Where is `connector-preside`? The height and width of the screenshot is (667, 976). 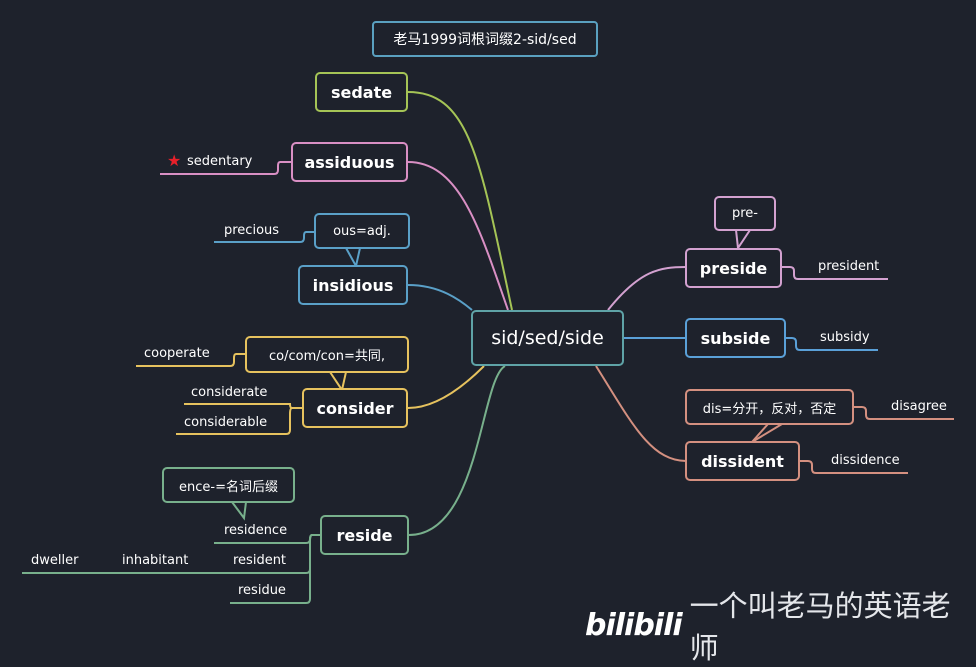 connector-preside is located at coordinates (647, 288).